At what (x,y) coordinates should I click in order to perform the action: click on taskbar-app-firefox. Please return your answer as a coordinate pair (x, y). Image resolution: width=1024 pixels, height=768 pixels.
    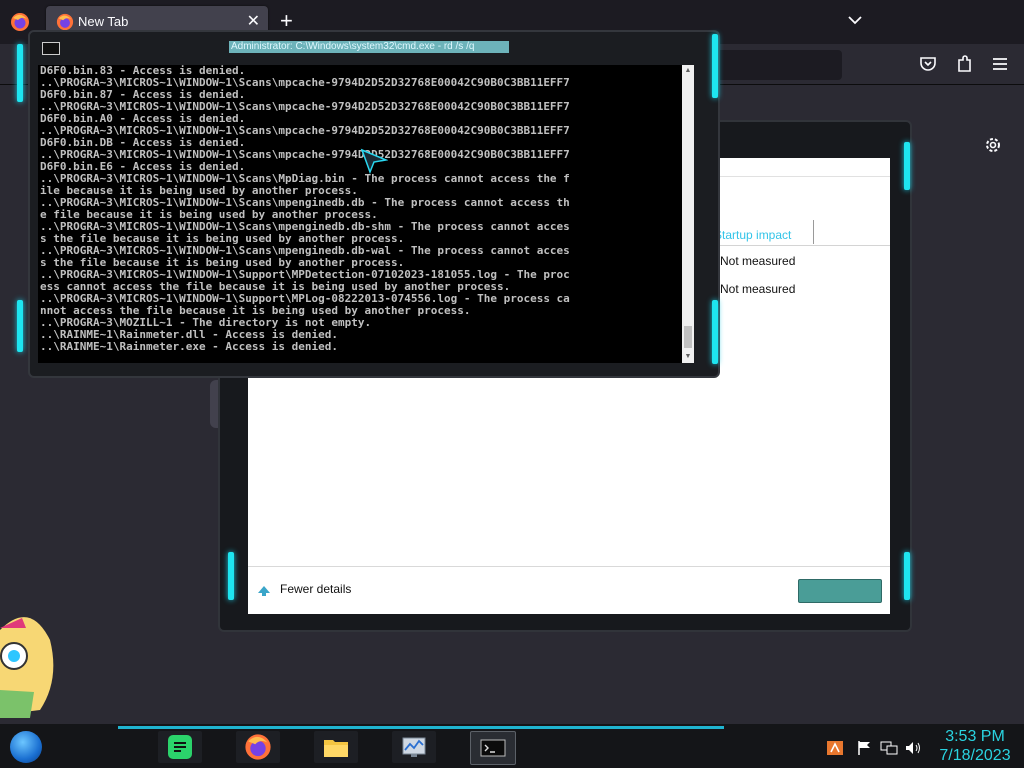
    Looking at the image, I should click on (258, 747).